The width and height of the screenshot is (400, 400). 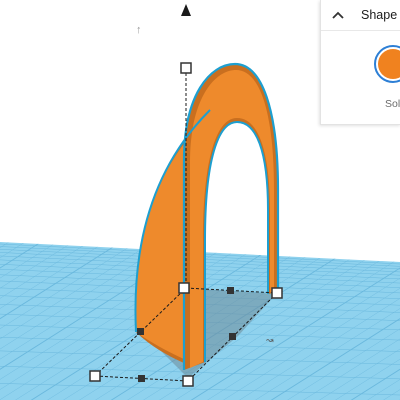 What do you see at coordinates (184, 288) in the screenshot?
I see `corner-handle-back-left` at bounding box center [184, 288].